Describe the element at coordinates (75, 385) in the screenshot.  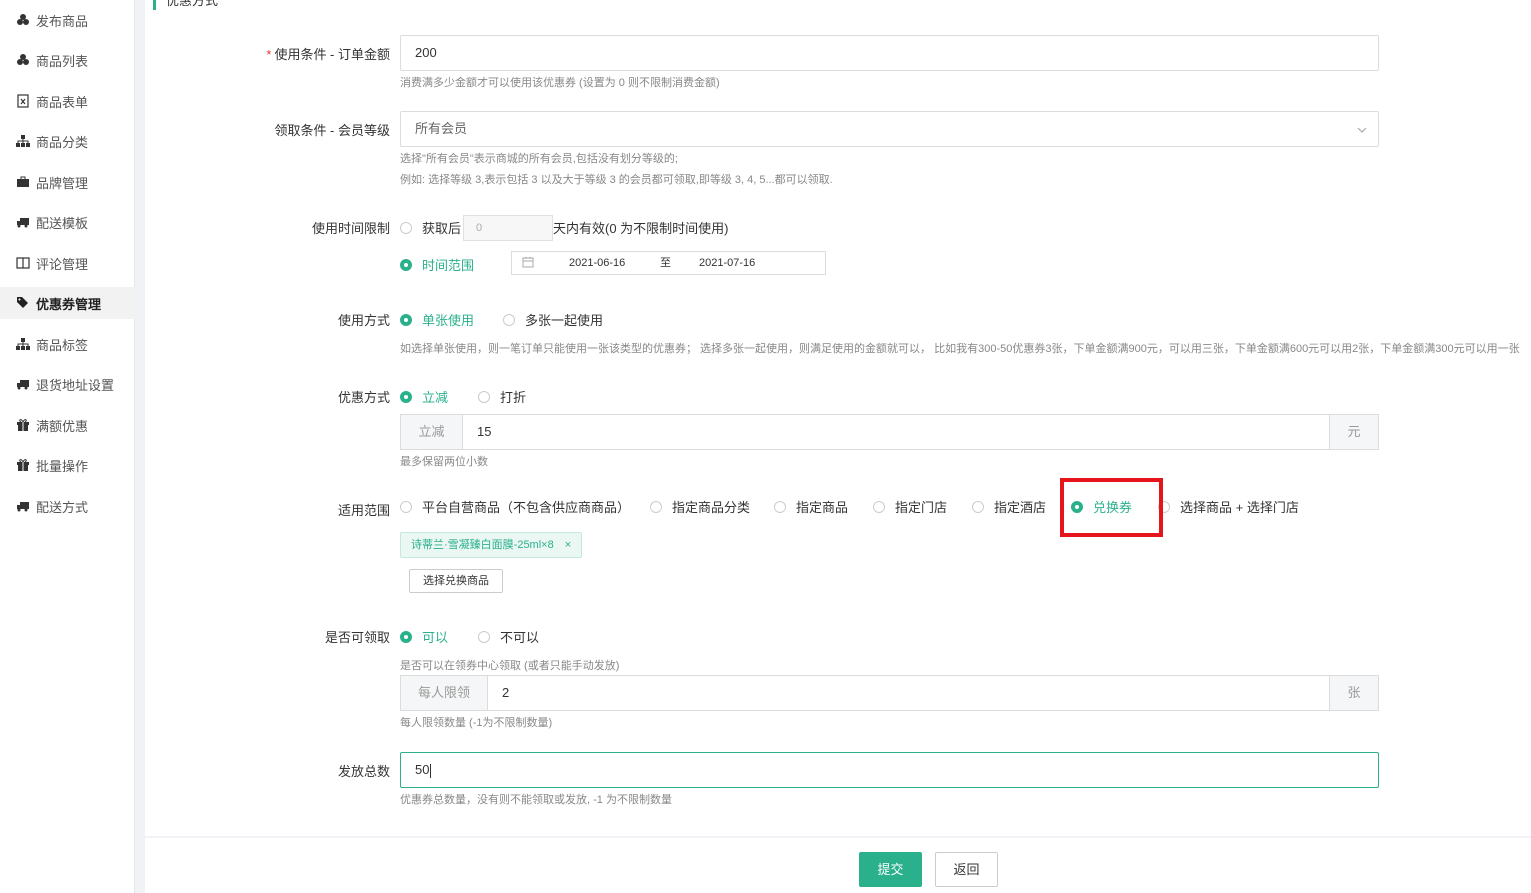
I see `sidebar-item-label: 退货地址设置` at that location.